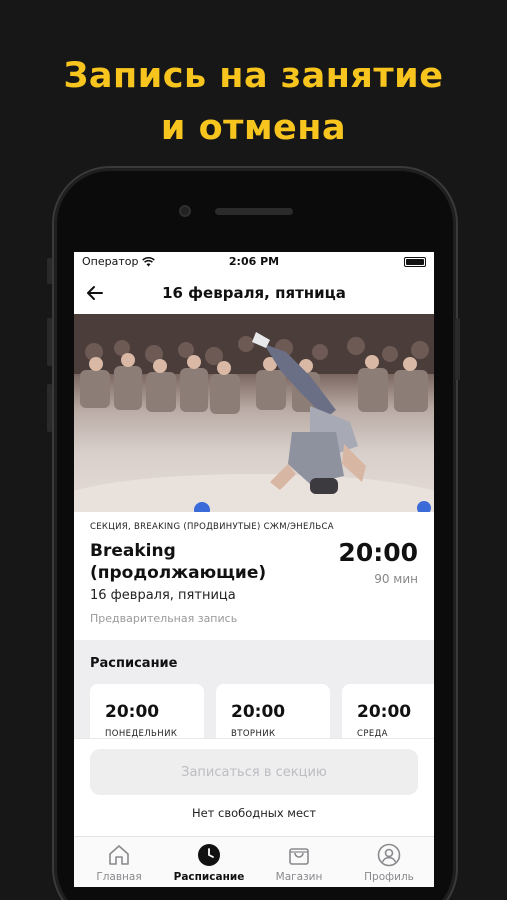  Describe the element at coordinates (299, 856) in the screenshot. I see `shopping-bag-icon` at that location.